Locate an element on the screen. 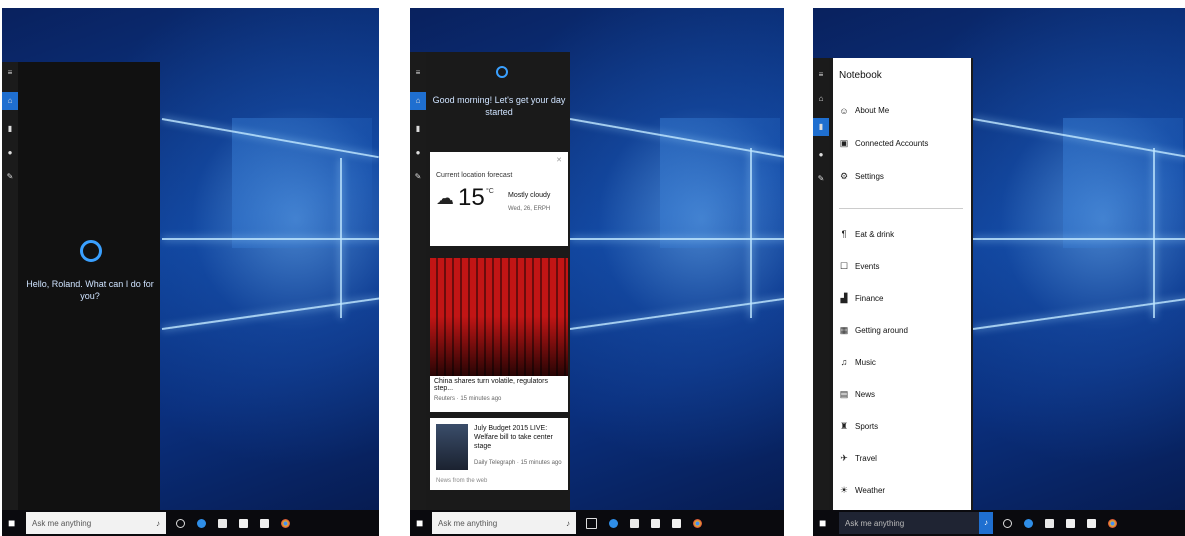  cortana-greeting: Good morning! Let's get your day started is located at coordinates (499, 106).